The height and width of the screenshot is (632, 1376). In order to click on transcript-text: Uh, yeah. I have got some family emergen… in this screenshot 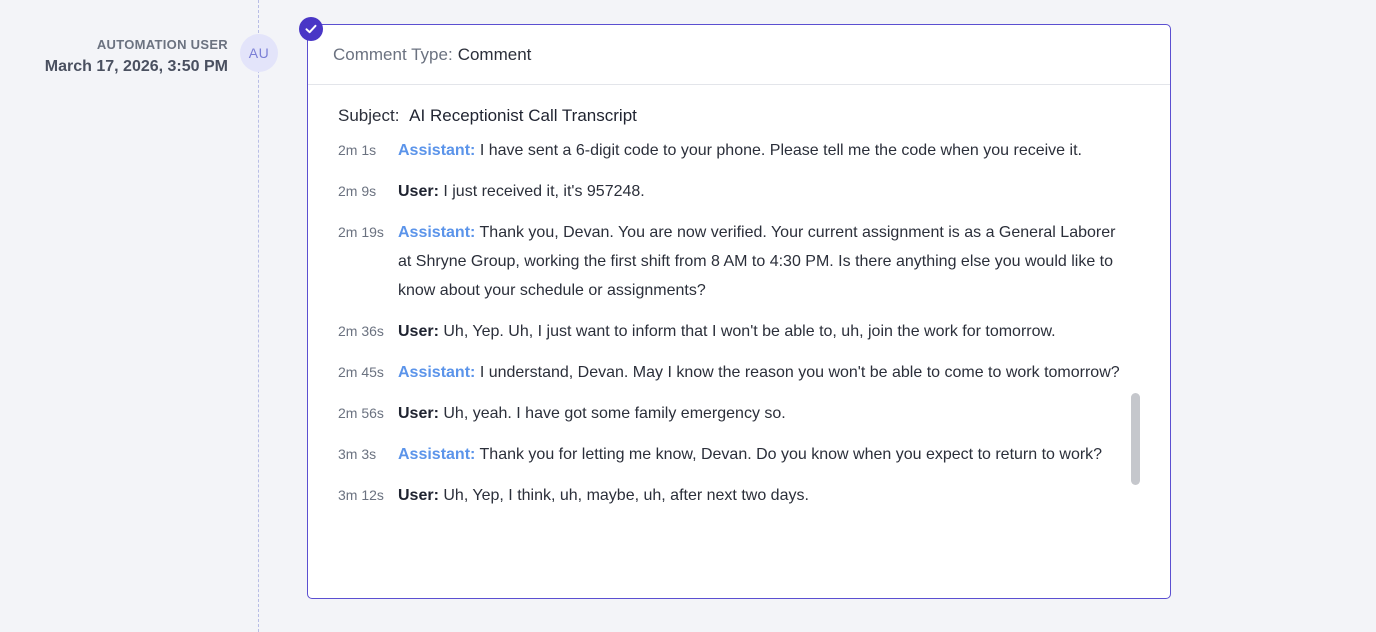, I will do `click(614, 413)`.